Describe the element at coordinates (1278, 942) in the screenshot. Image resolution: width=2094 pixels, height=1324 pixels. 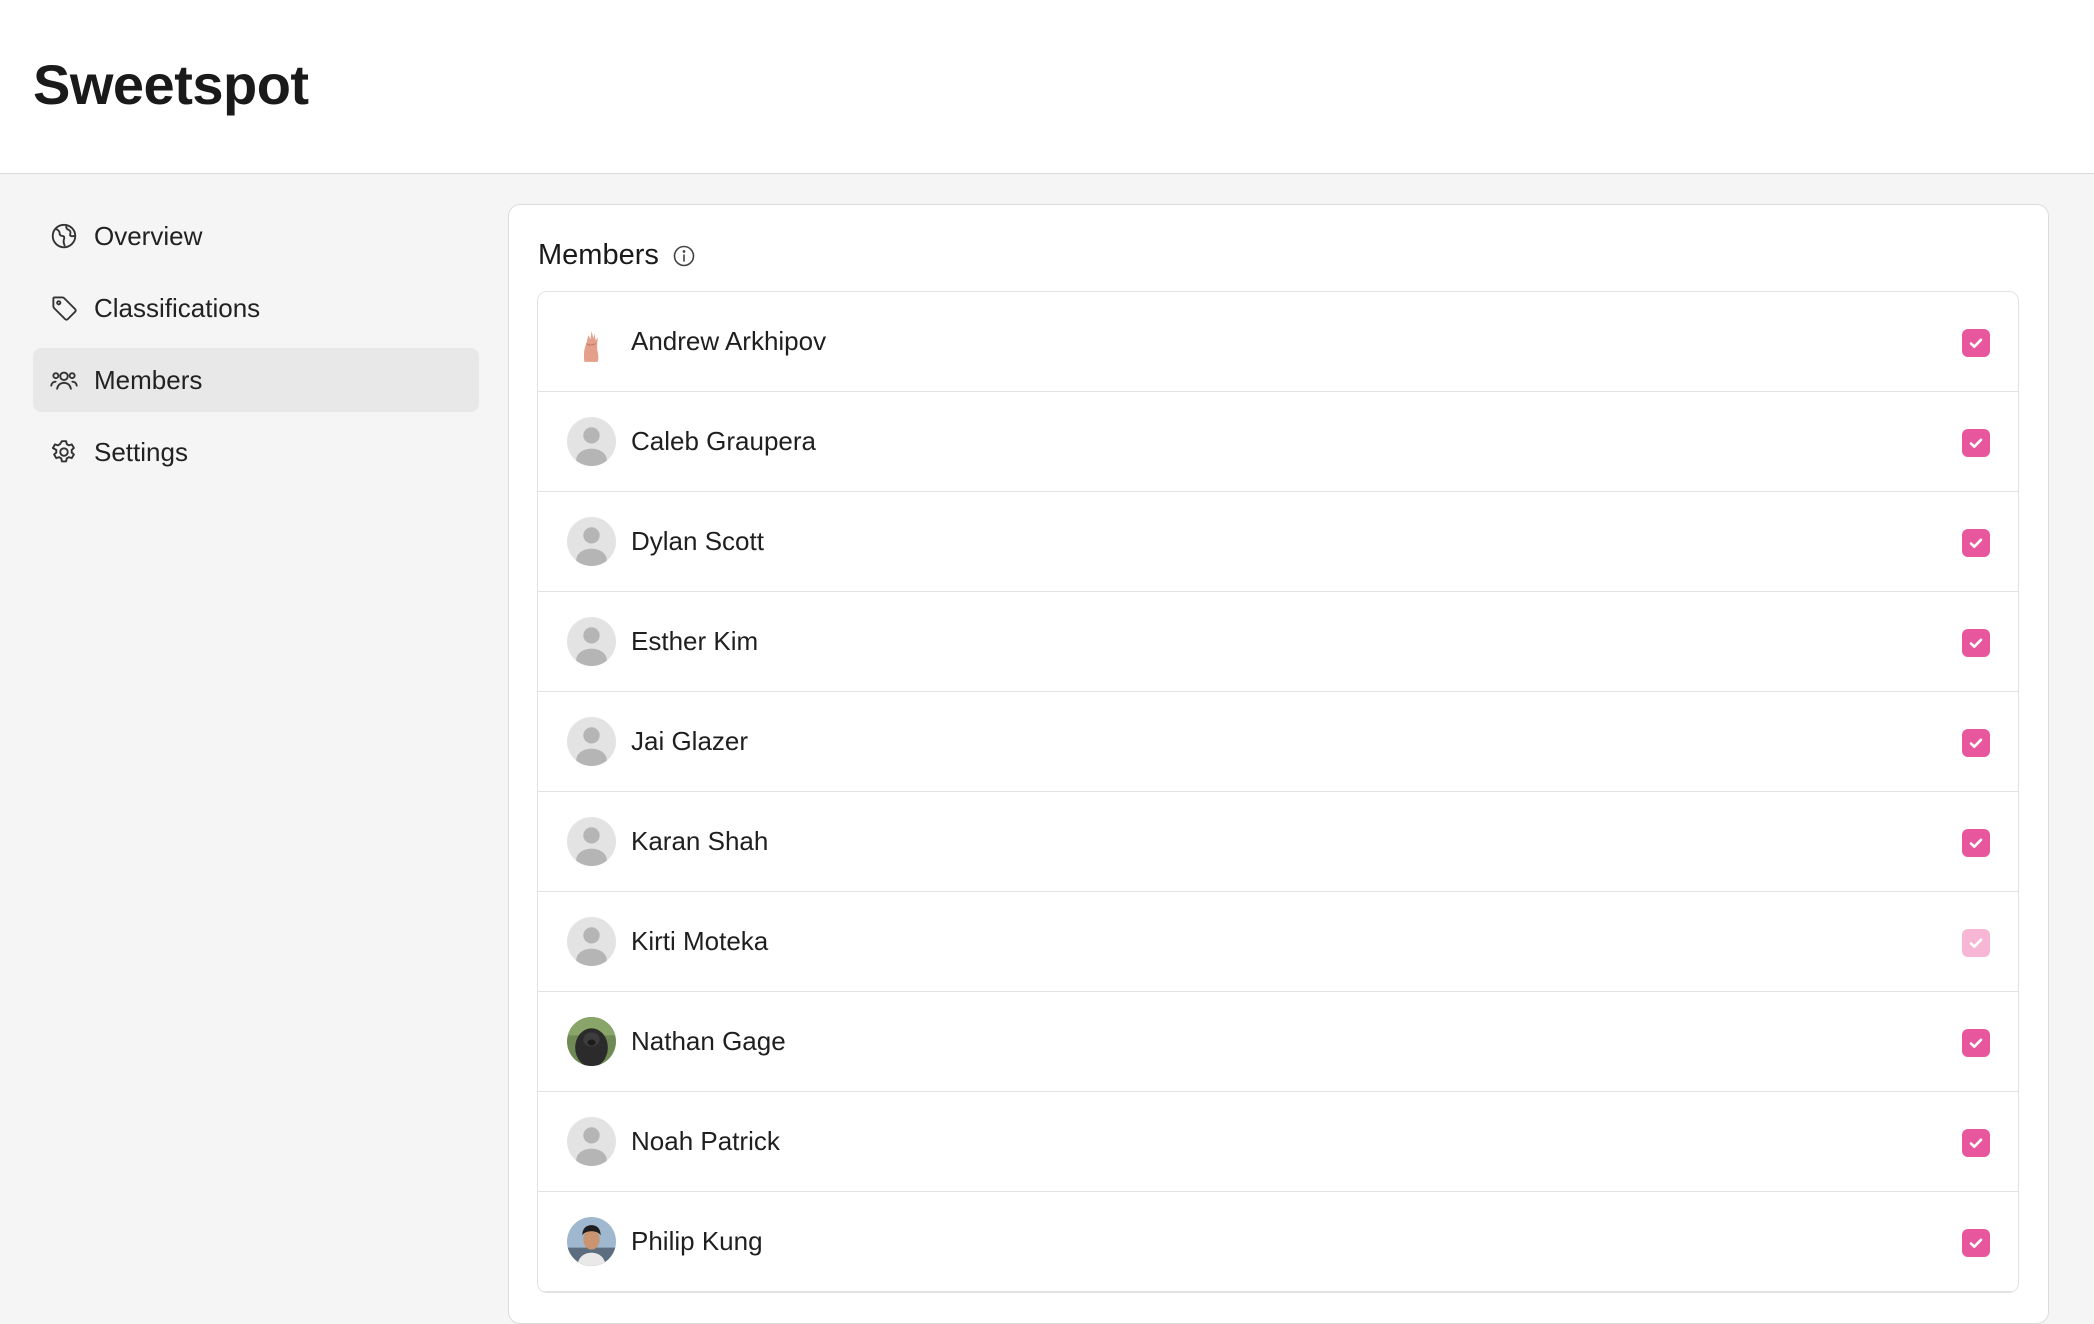
I see `table-row: Kirti Moteka` at that location.